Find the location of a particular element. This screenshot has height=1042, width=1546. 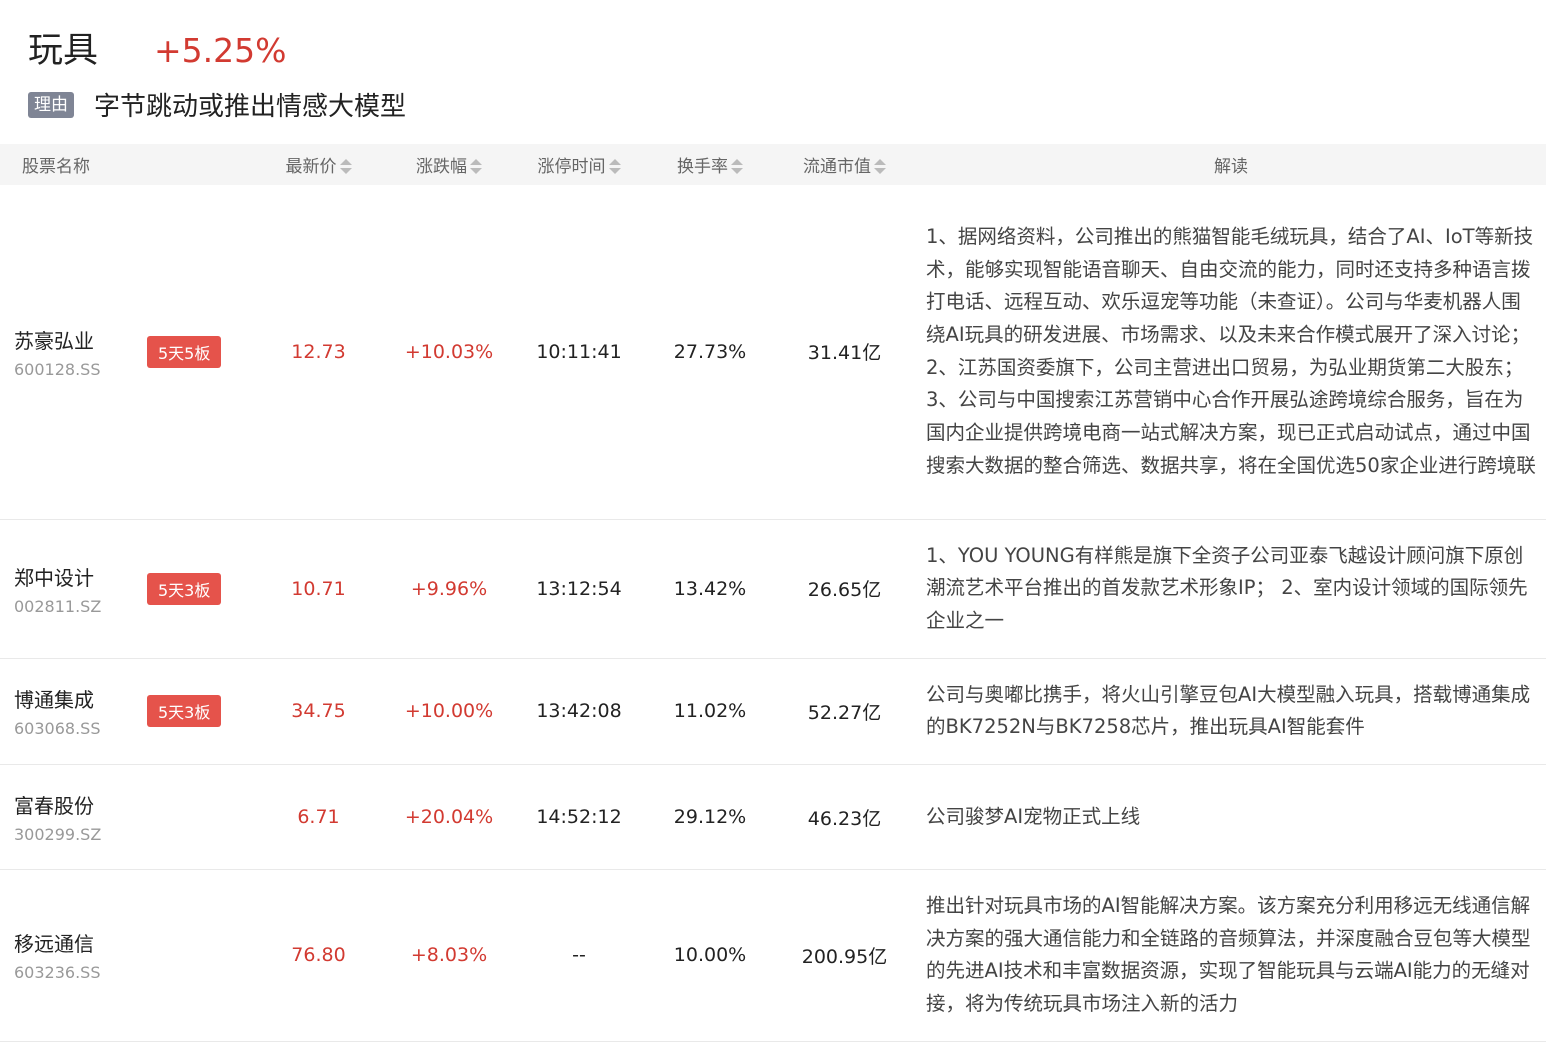

sector-name: 玩具 is located at coordinates (63, 51).